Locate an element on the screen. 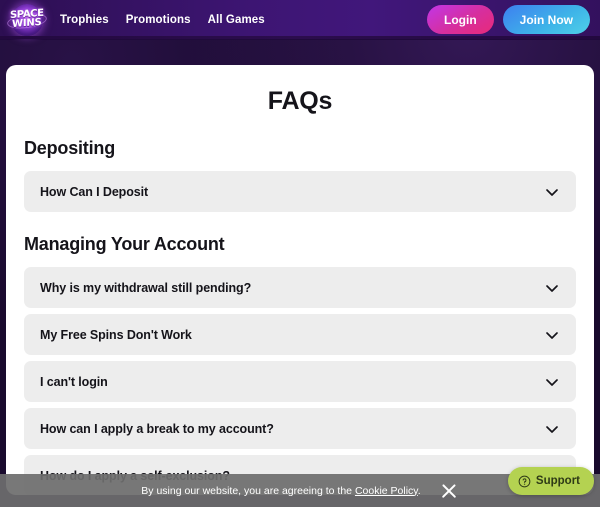  accordion-label: Why is my withdrawal still pending? is located at coordinates (146, 287).